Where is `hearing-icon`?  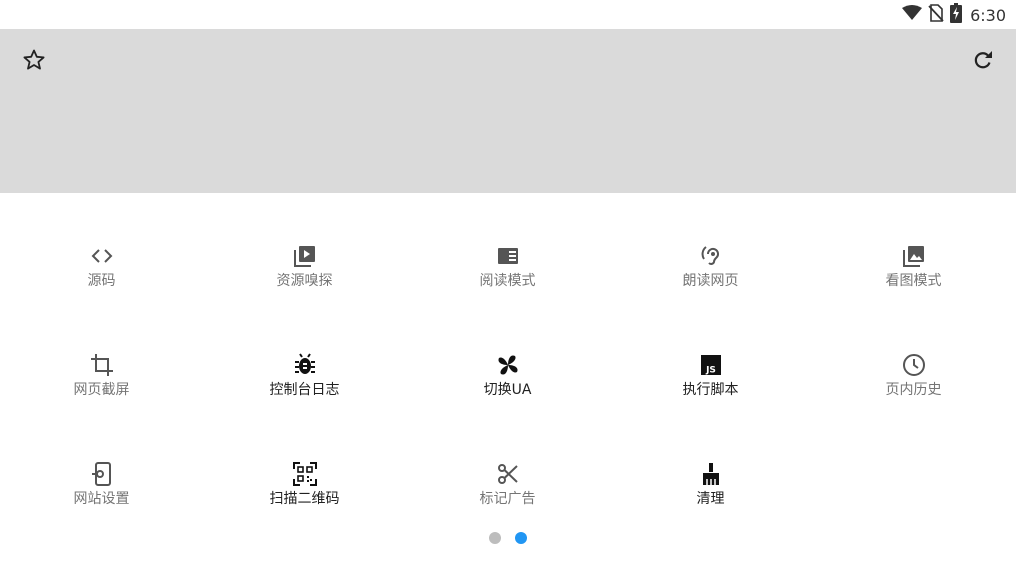 hearing-icon is located at coordinates (711, 256).